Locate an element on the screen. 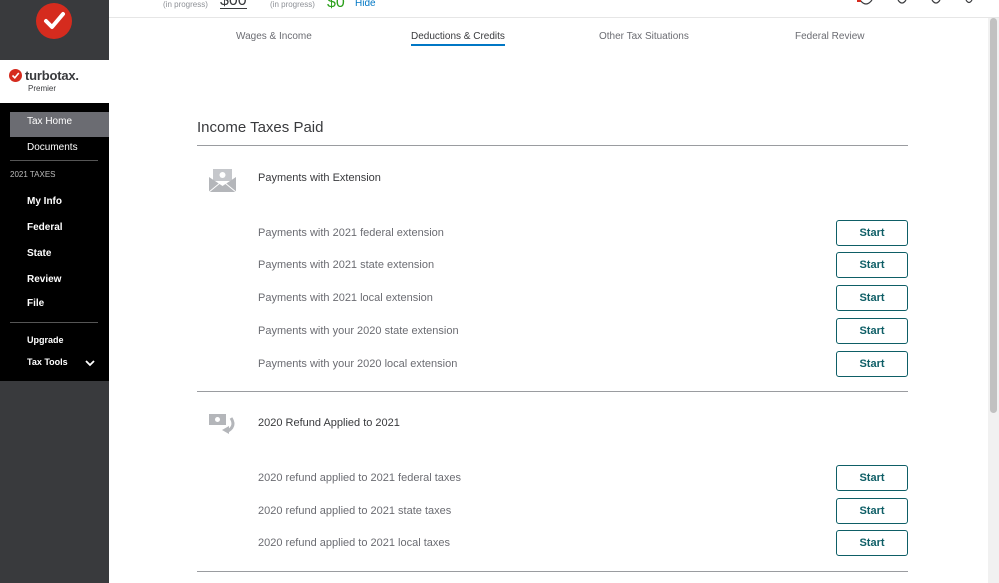 Image resolution: width=999 pixels, height=583 pixels. envelope-money-icon is located at coordinates (222, 180).